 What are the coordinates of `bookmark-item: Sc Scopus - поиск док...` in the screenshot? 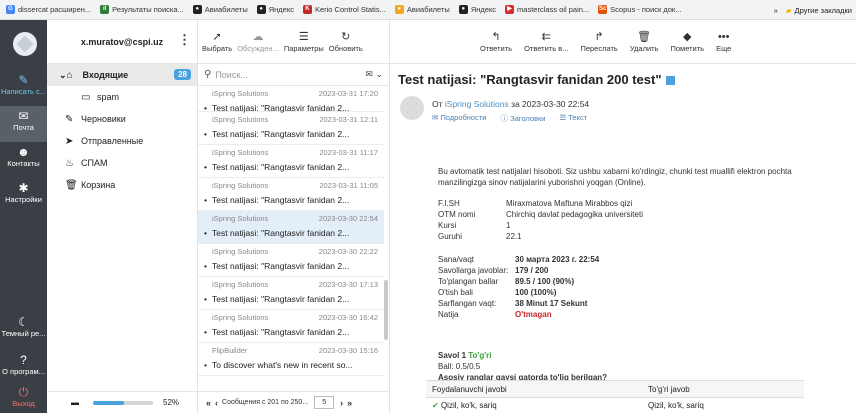 It's located at (639, 9).